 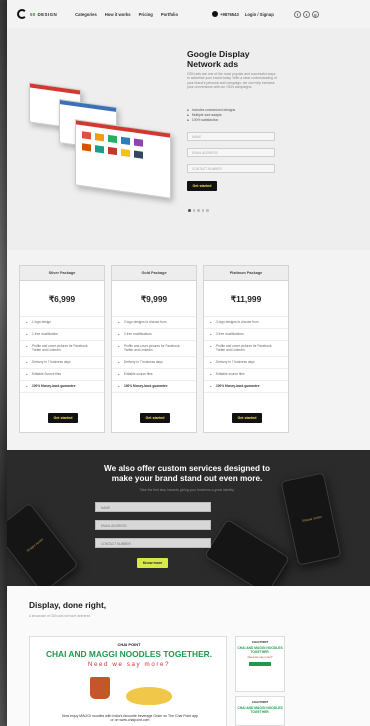 What do you see at coordinates (146, 14) in the screenshot?
I see `nav-item-pricing: Pricing` at bounding box center [146, 14].